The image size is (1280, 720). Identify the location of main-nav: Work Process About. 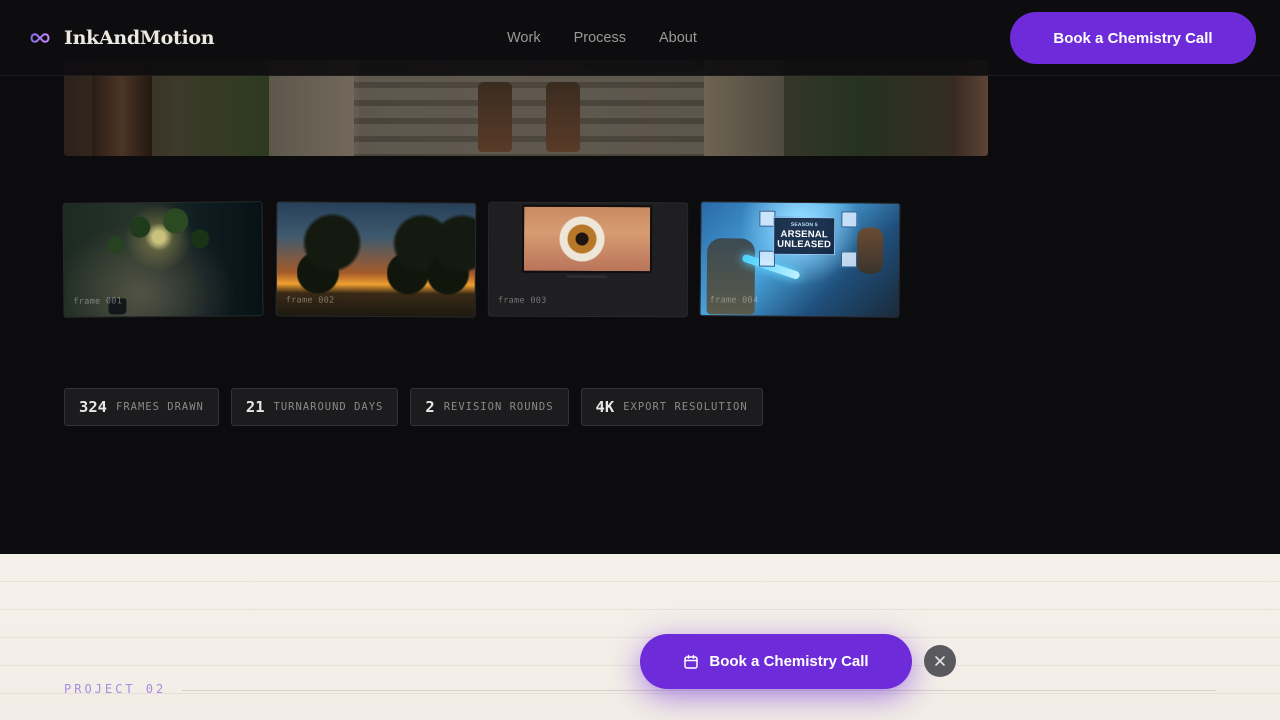
(602, 38).